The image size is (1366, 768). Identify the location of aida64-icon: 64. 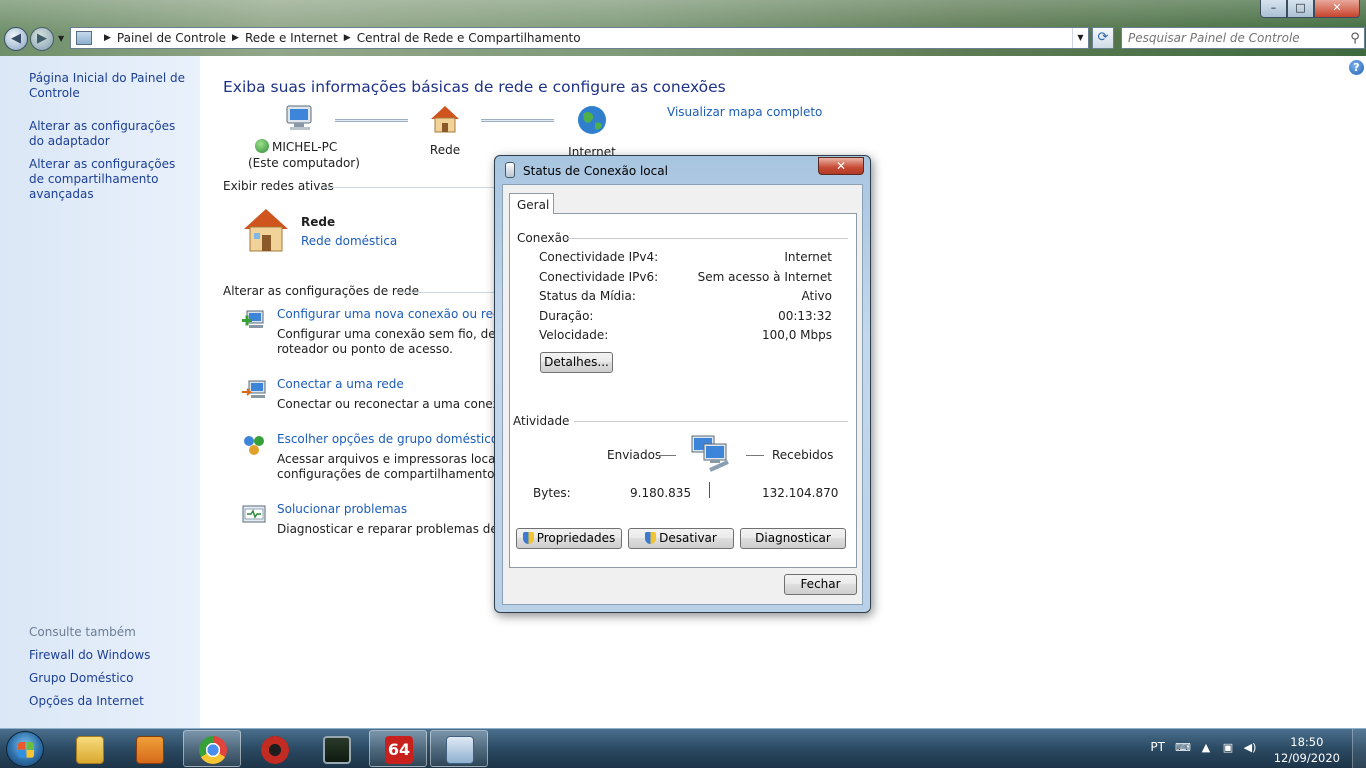
(399, 750).